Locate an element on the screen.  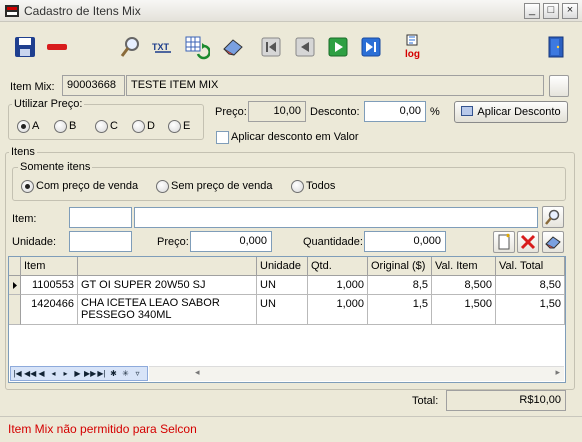
item-label: Item: is located at coordinates (24, 219).